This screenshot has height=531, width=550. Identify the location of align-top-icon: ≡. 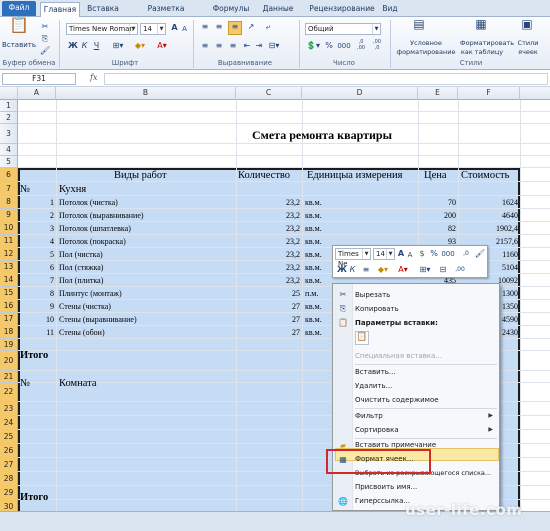
(205, 27).